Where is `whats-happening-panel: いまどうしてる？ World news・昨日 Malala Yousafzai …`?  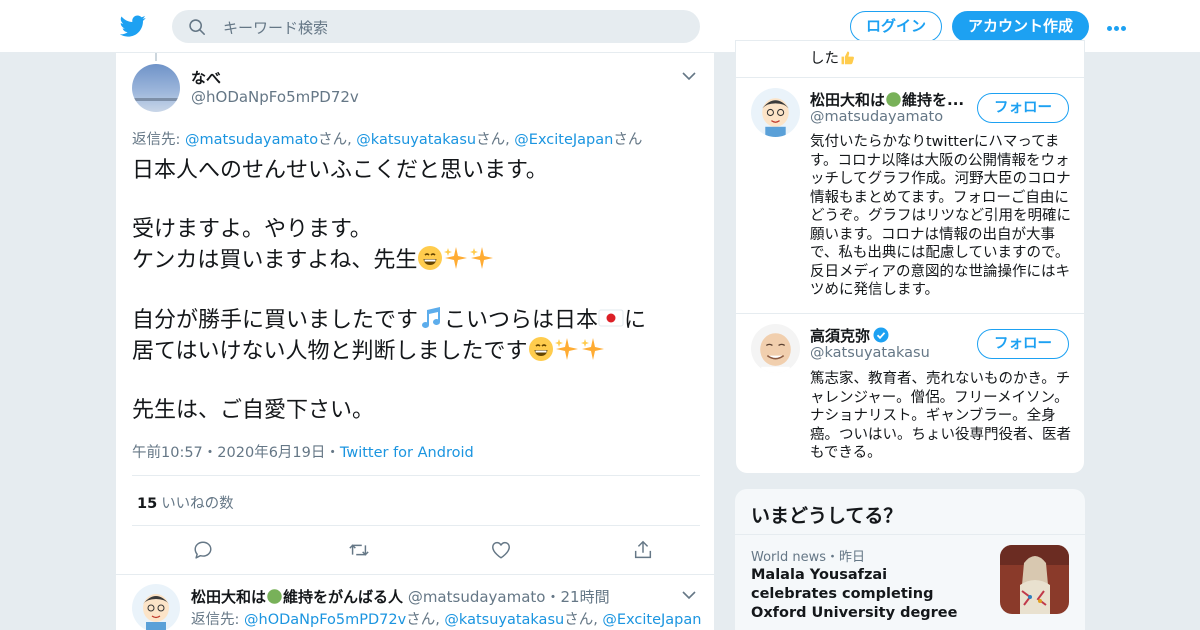
whats-happening-panel: いまどうしてる？ World news・昨日 Malala Yousafzai … is located at coordinates (910, 559).